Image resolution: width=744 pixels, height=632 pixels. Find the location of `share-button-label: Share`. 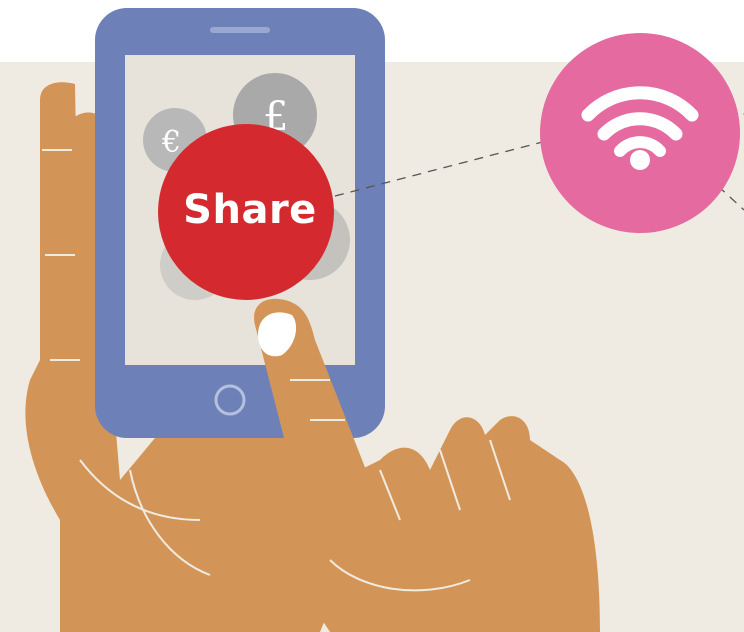

share-button-label: Share is located at coordinates (250, 210).